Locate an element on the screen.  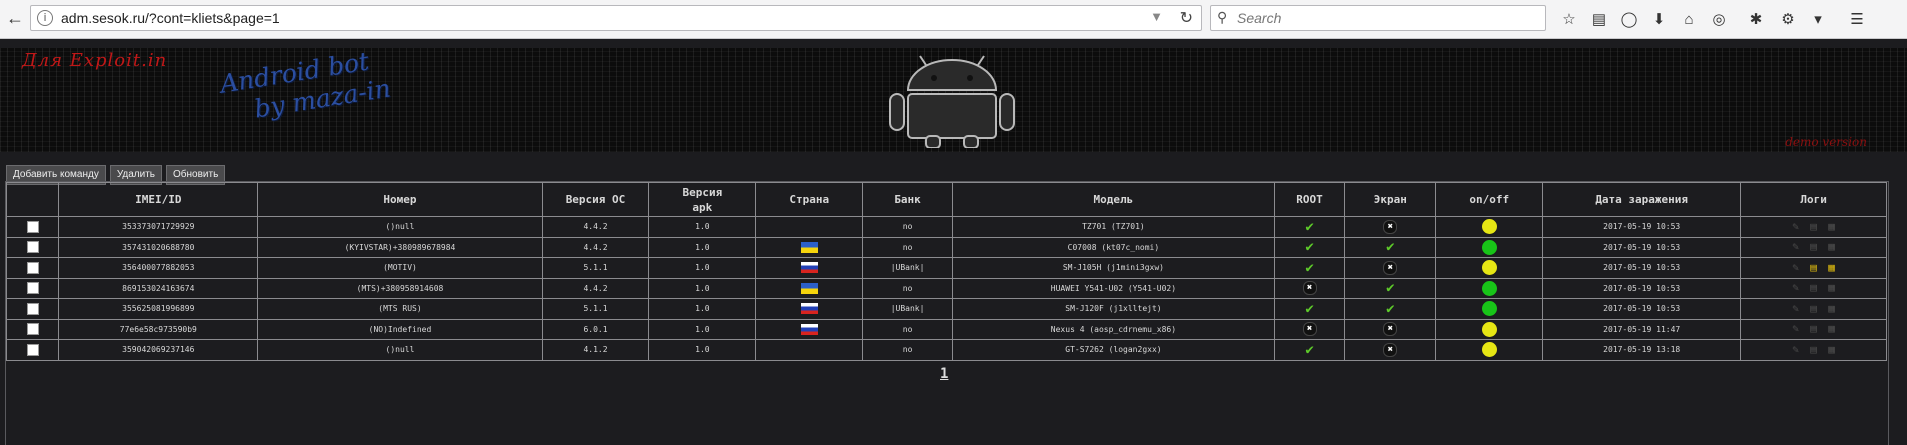
header-date: Дата заражения is located at coordinates (1642, 199).